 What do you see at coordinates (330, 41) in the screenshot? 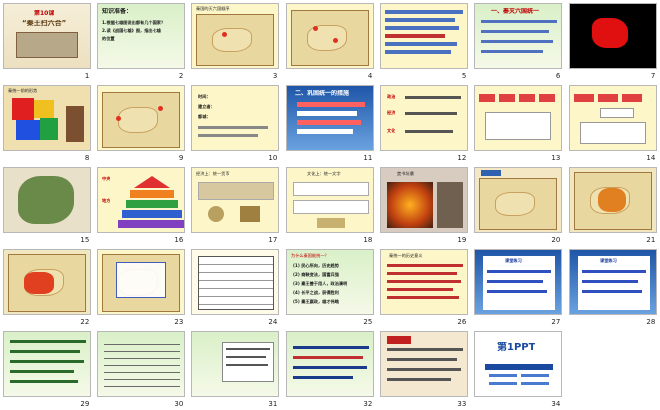
I see `slide-thumbnail-4: 4` at bounding box center [330, 41].